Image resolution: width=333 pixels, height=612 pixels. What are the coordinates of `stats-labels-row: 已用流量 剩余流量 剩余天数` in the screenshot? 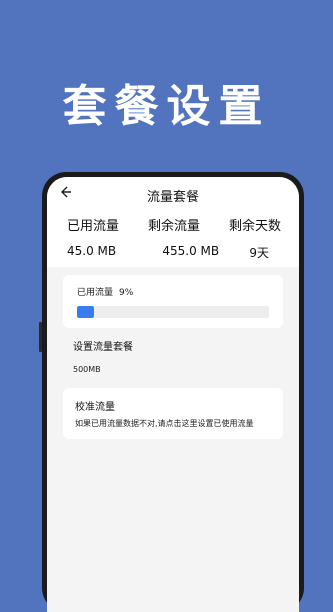 It's located at (173, 224).